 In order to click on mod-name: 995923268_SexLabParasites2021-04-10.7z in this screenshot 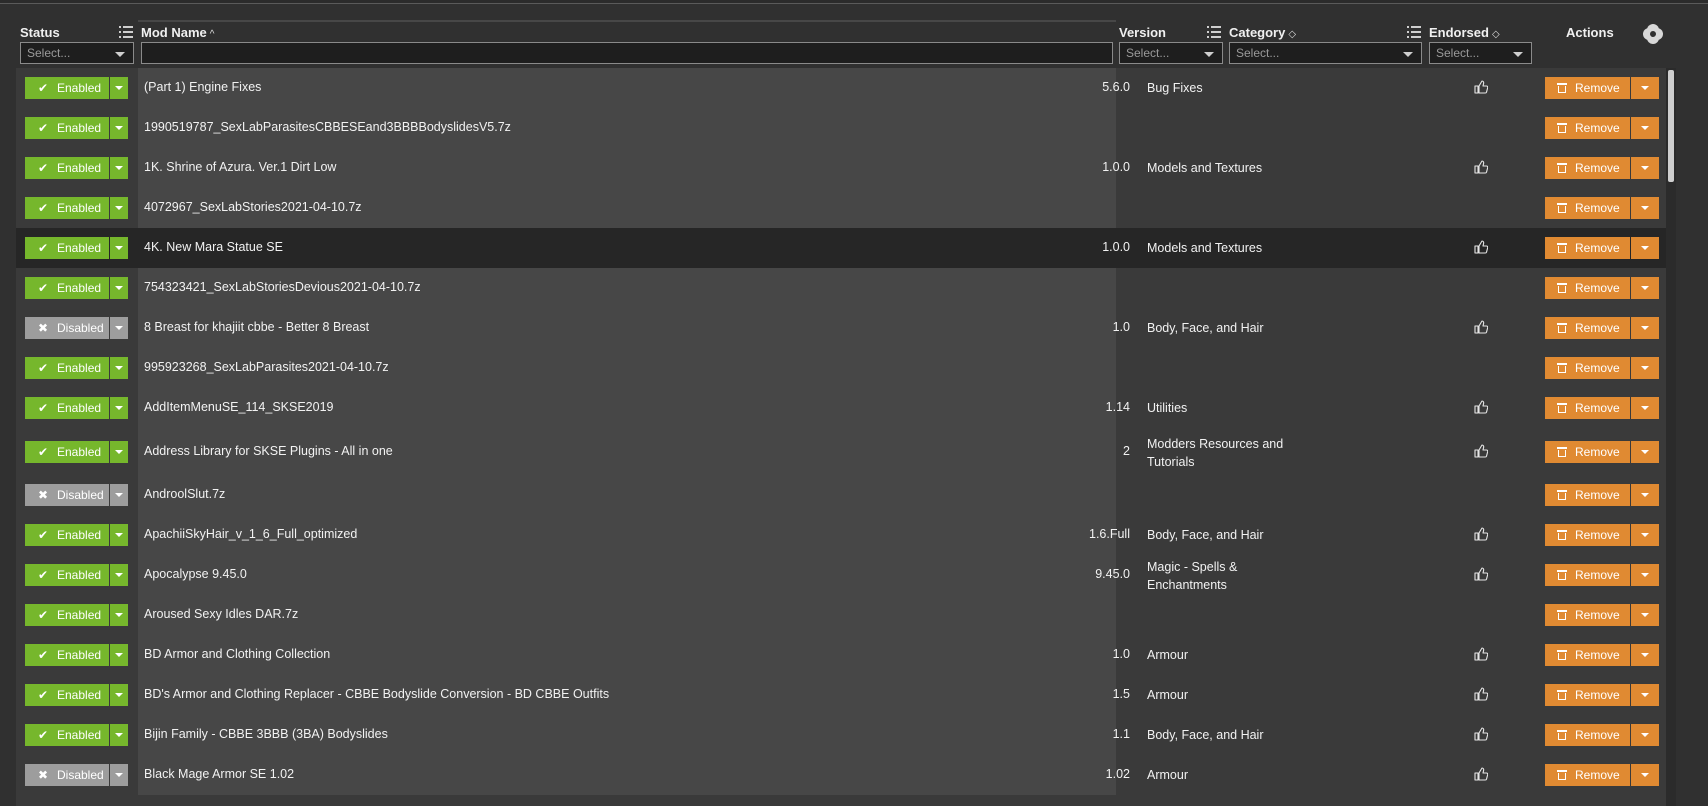, I will do `click(266, 367)`.